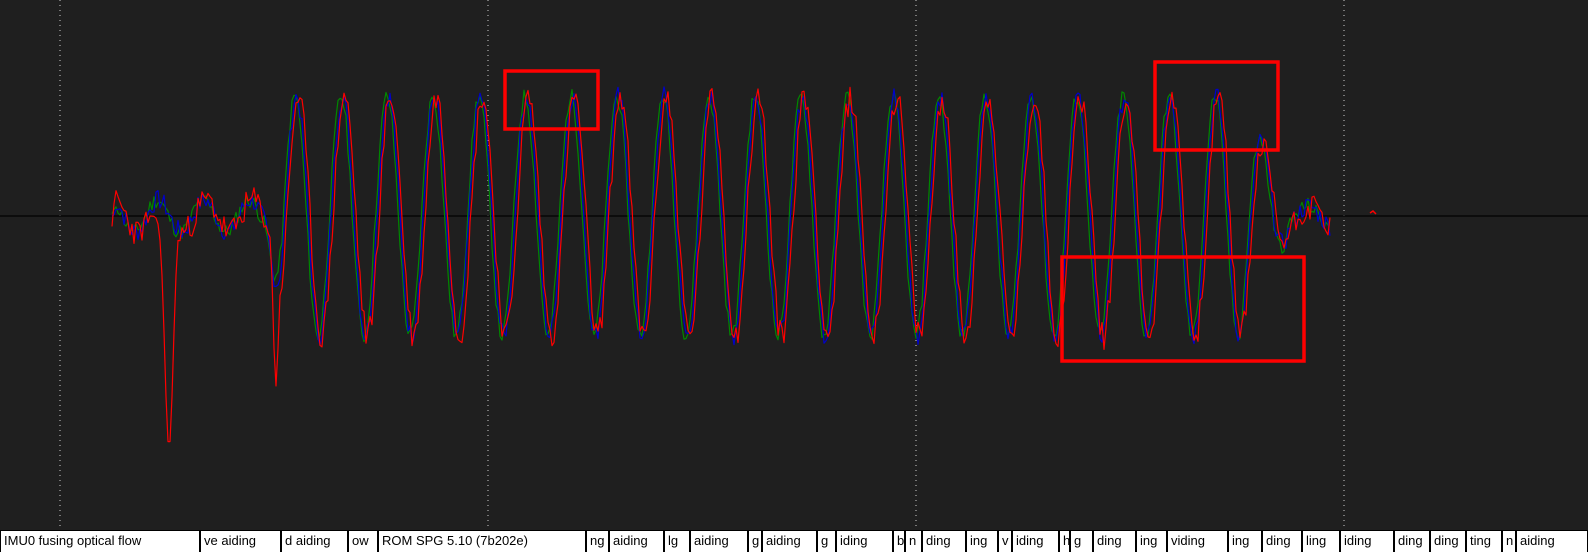  Describe the element at coordinates (100, 541) in the screenshot. I see `message-label: IMU0 fusing optical flow` at that location.